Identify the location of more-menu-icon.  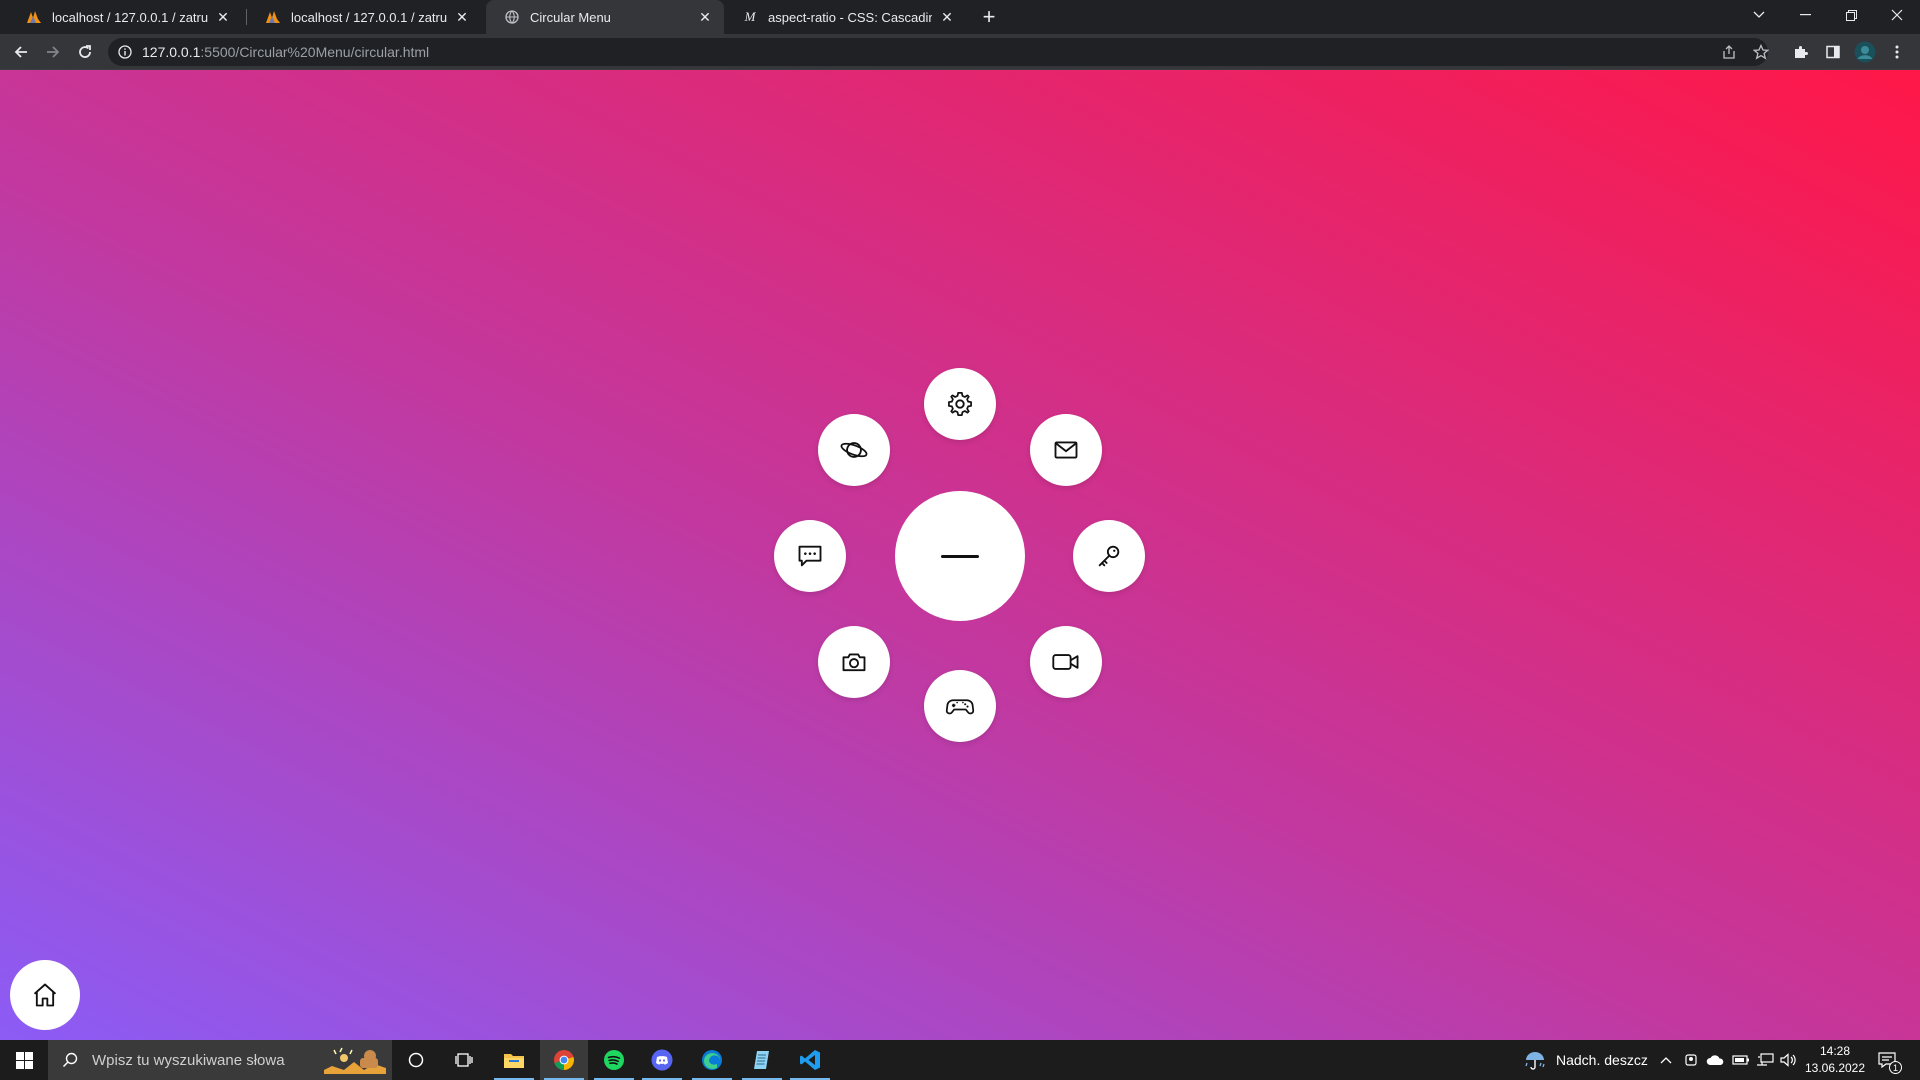
(1897, 52).